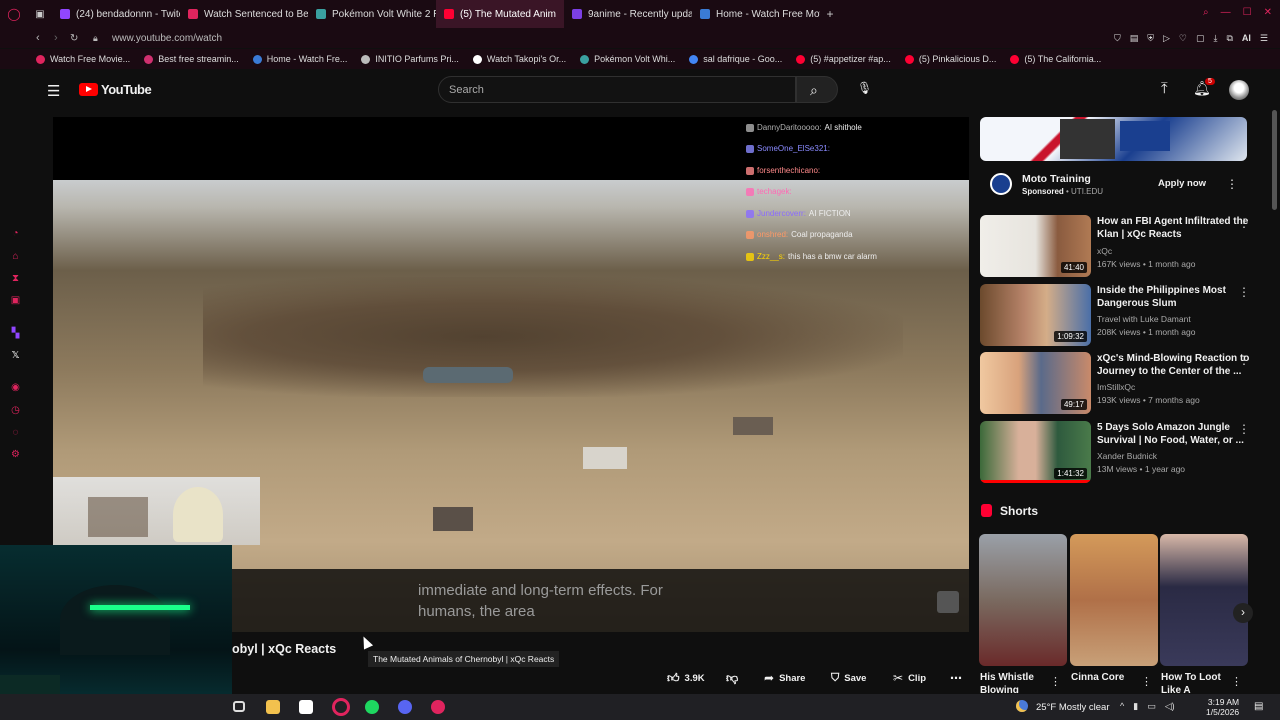 The height and width of the screenshot is (720, 1280). What do you see at coordinates (372, 14) in the screenshot?
I see `browser-tab: Pokémon Volt White 2 Re` at bounding box center [372, 14].